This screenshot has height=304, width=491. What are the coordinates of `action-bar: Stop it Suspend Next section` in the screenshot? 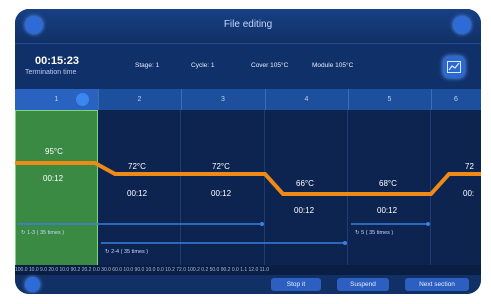 It's located at (248, 284).